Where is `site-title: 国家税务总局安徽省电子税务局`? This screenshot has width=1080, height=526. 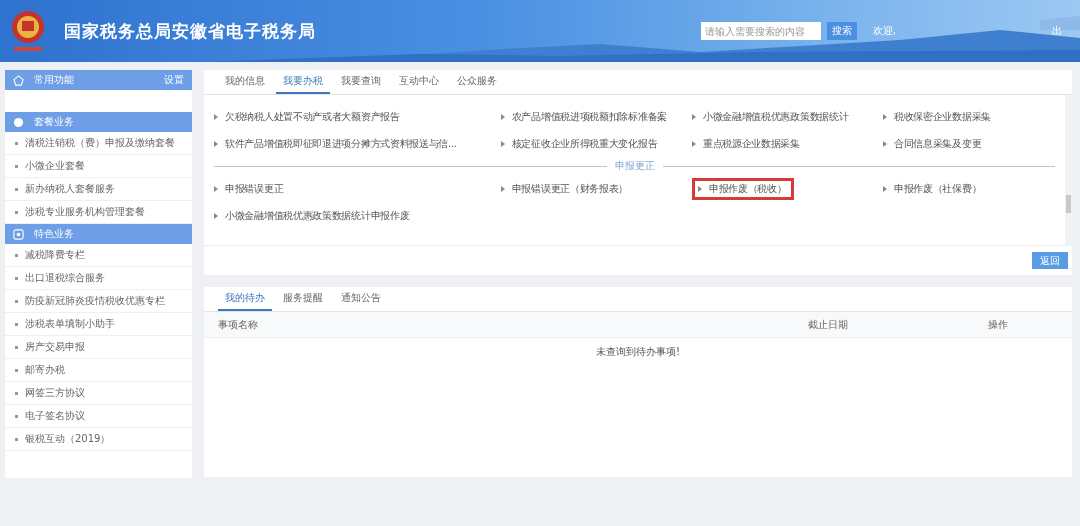
site-title: 国家税务总局安徽省电子税务局 is located at coordinates (190, 31).